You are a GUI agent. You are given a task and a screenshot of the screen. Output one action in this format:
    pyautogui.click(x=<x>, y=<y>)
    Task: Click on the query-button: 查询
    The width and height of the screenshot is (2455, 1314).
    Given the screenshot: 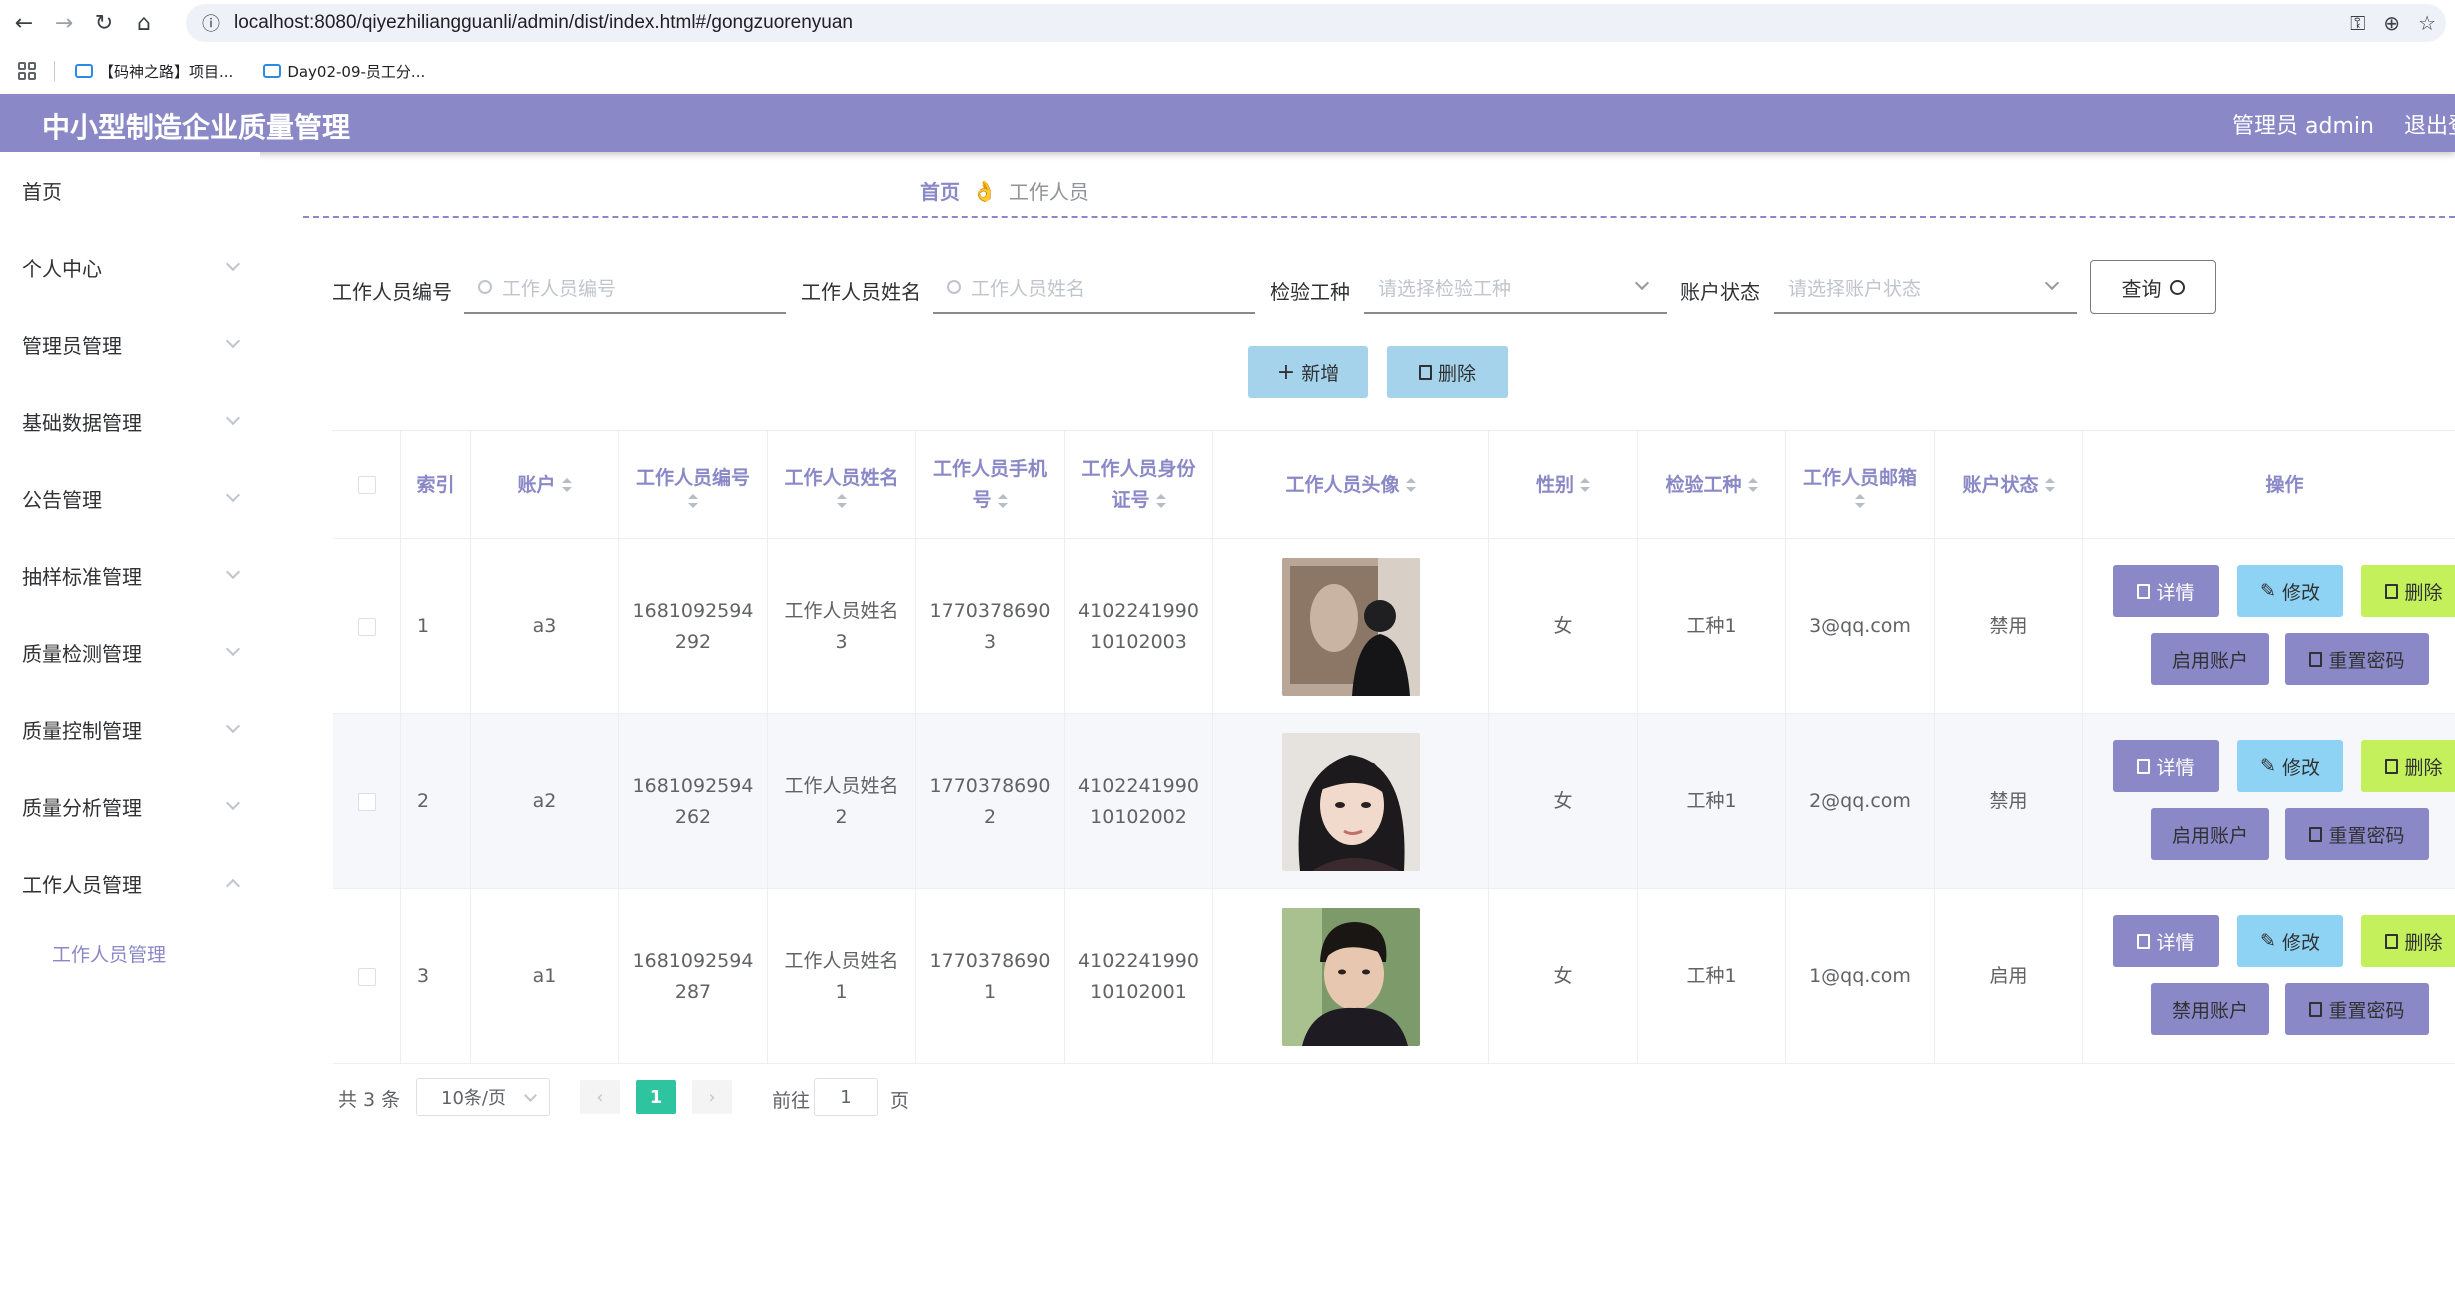 What is the action you would take?
    pyautogui.click(x=2153, y=287)
    